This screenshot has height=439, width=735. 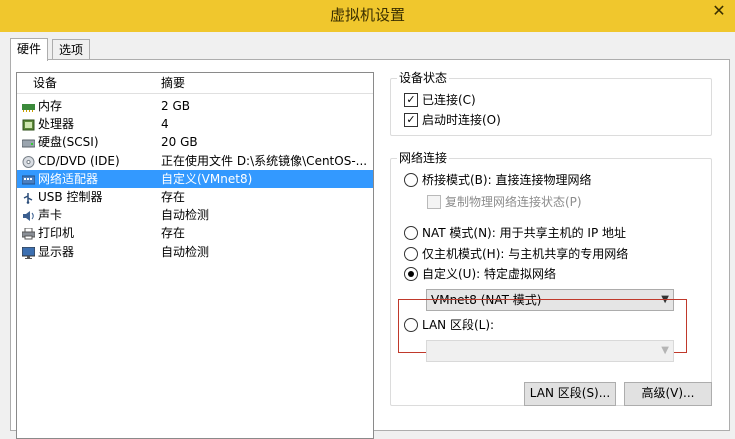 I want to click on table-row: 网络适配器 自定义(VMnet8), so click(x=195, y=178).